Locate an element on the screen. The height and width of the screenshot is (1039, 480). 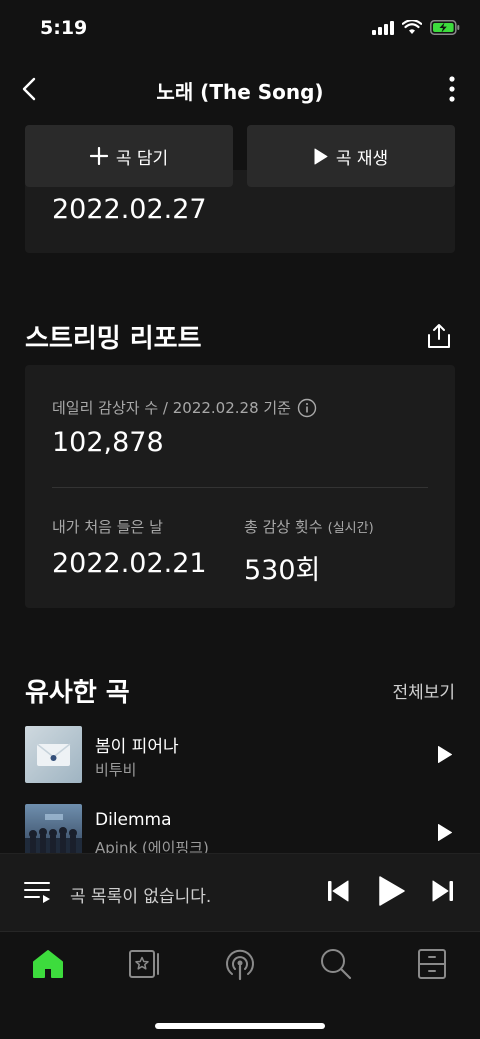
add-song-button: 곡 담기 is located at coordinates (129, 156).